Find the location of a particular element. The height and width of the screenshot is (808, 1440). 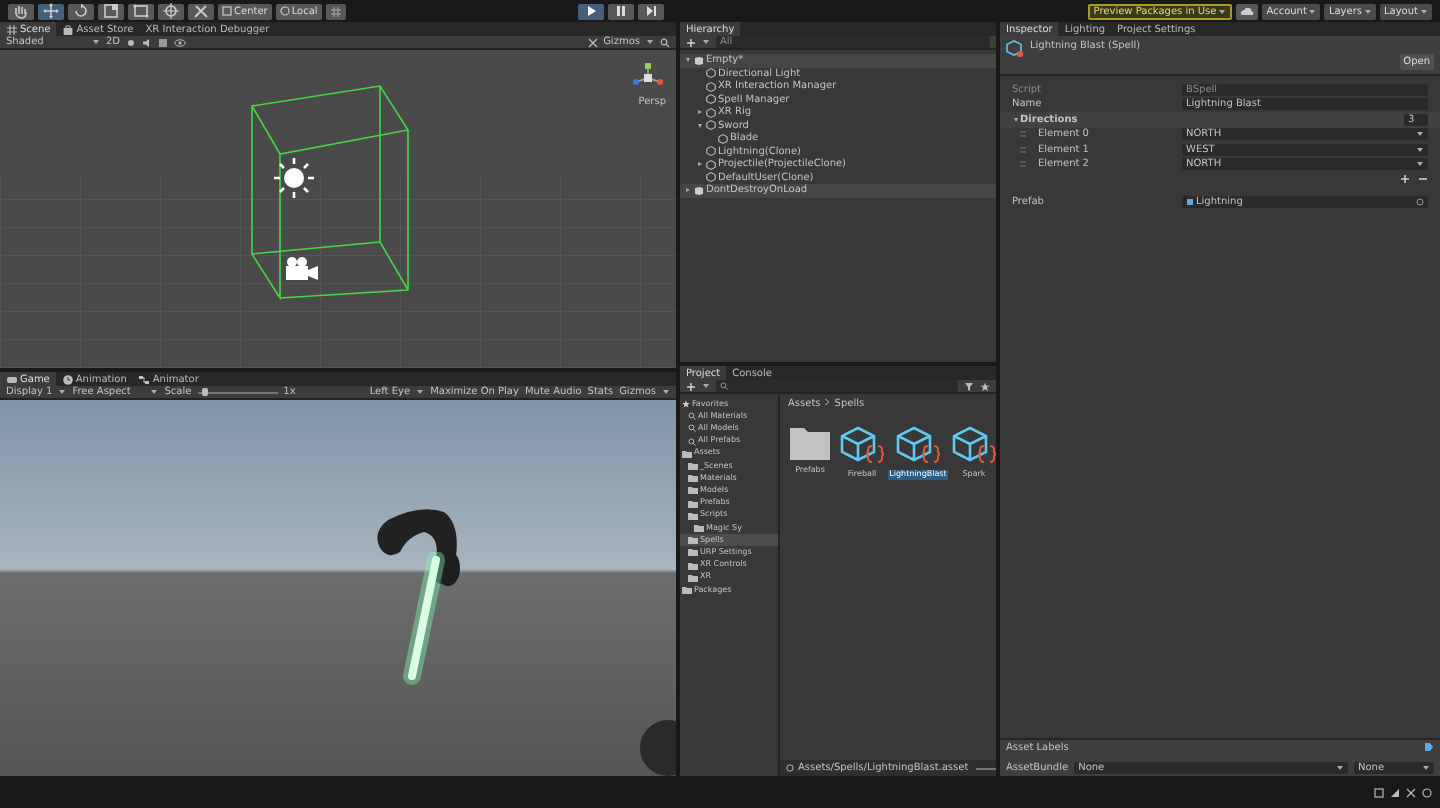

hand-tool-icon is located at coordinates (21, 11).